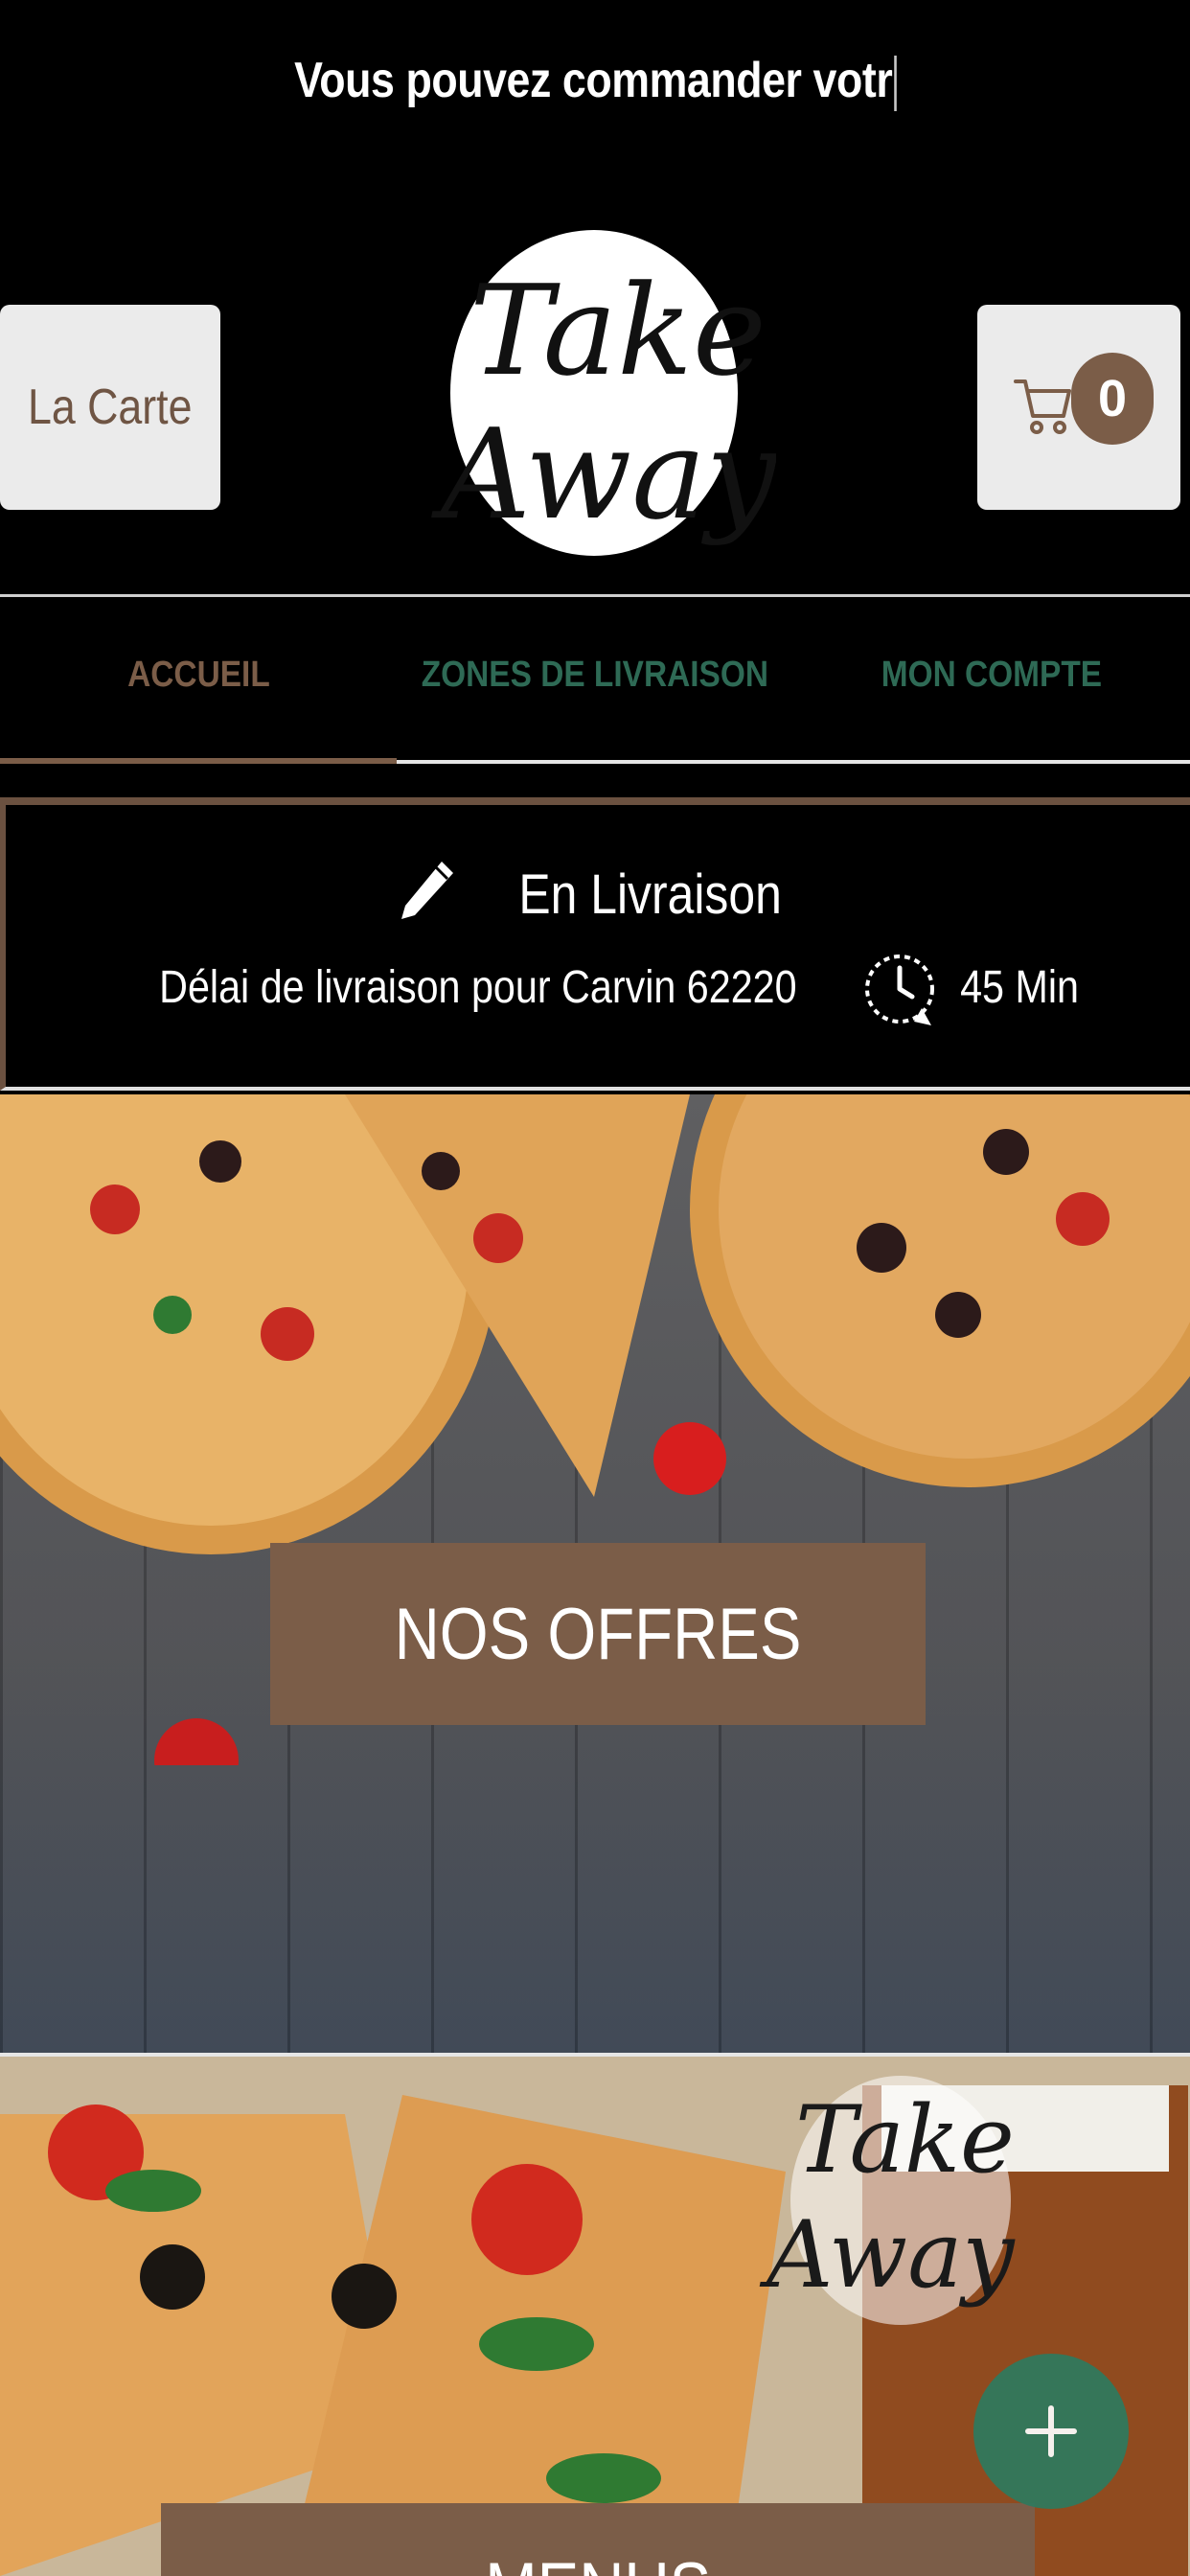  Describe the element at coordinates (595, 783) in the screenshot. I see `spacer` at that location.